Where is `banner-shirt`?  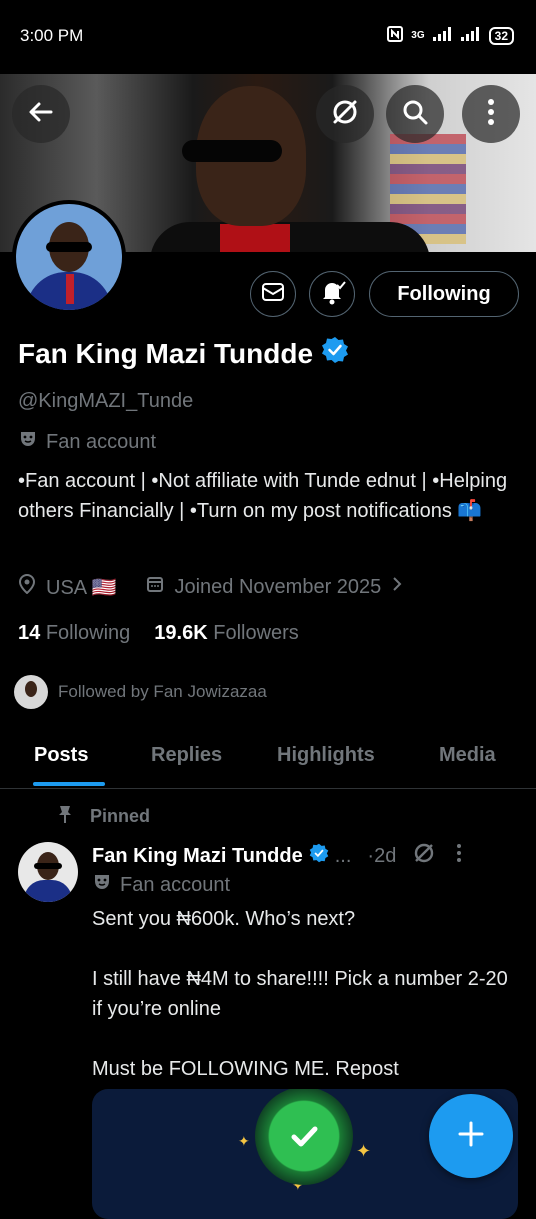 banner-shirt is located at coordinates (255, 238).